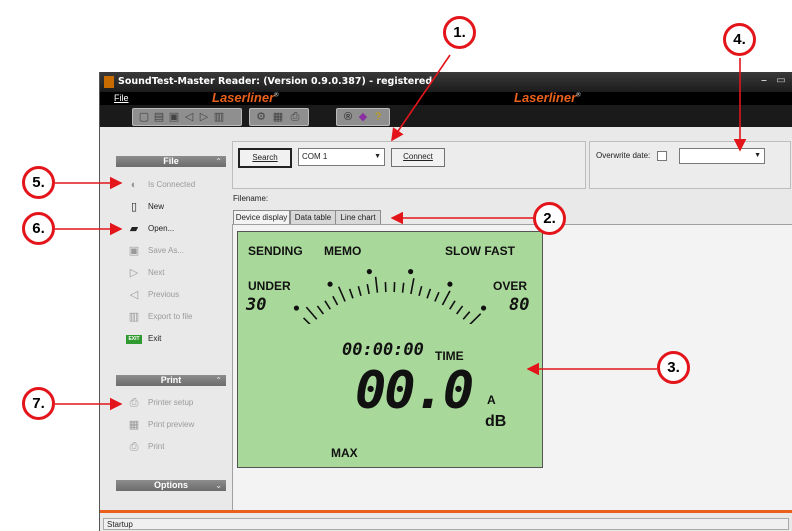 The width and height of the screenshot is (792, 531). Describe the element at coordinates (673, 367) in the screenshot. I see `callout-3: 3.` at that location.